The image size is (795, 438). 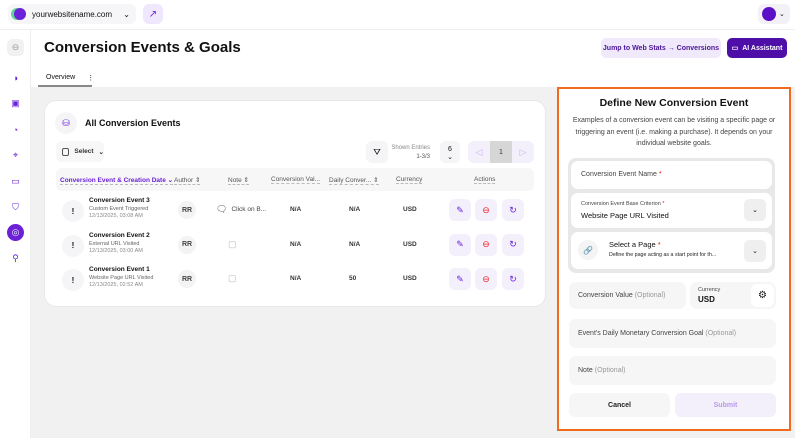 I want to click on sidebar-item-bag: ▣, so click(x=15, y=103).